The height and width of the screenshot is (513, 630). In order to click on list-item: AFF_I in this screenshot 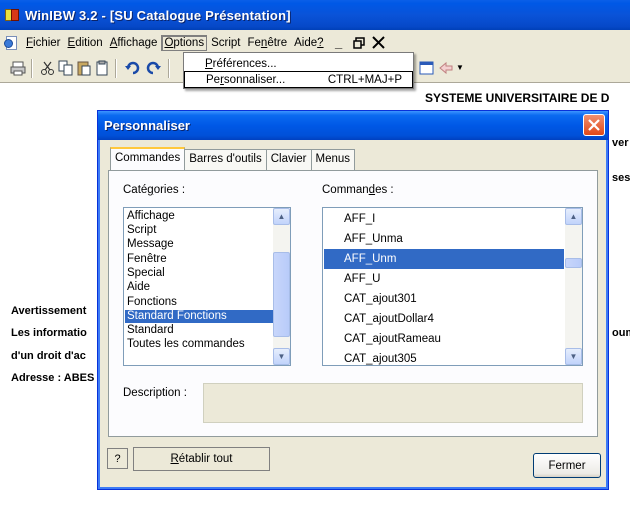, I will do `click(349, 219)`.